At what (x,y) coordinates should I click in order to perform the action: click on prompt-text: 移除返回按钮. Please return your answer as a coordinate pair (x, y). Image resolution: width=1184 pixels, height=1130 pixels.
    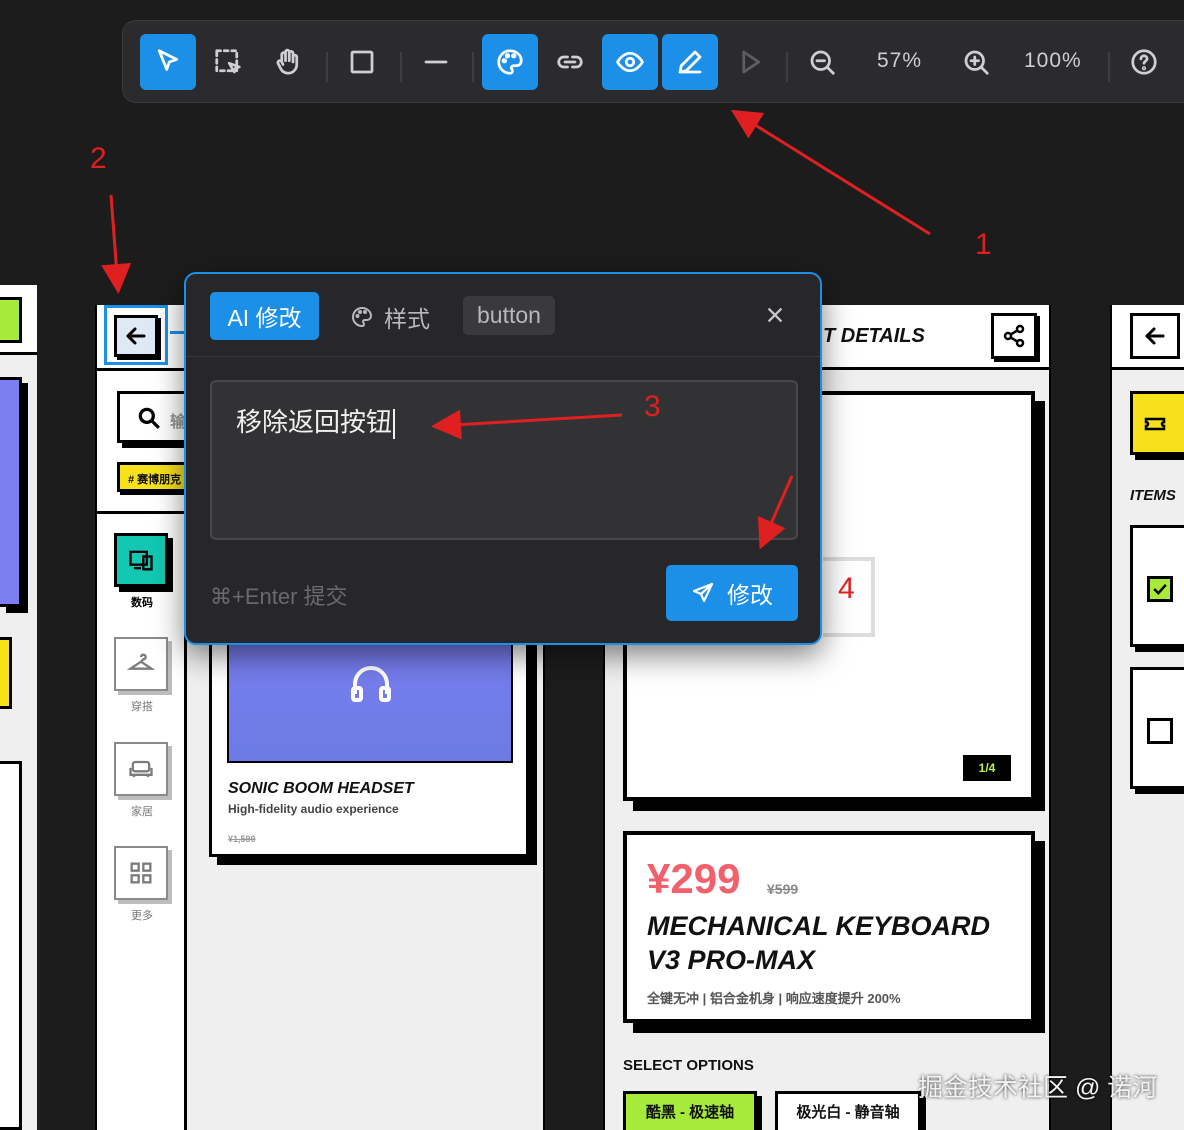
    Looking at the image, I should click on (316, 421).